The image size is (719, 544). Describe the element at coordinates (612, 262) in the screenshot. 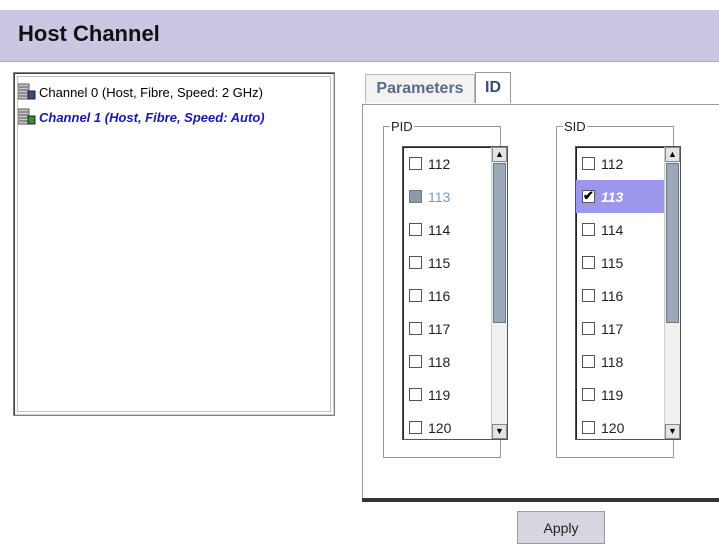

I see `sid-item-label: 115` at that location.